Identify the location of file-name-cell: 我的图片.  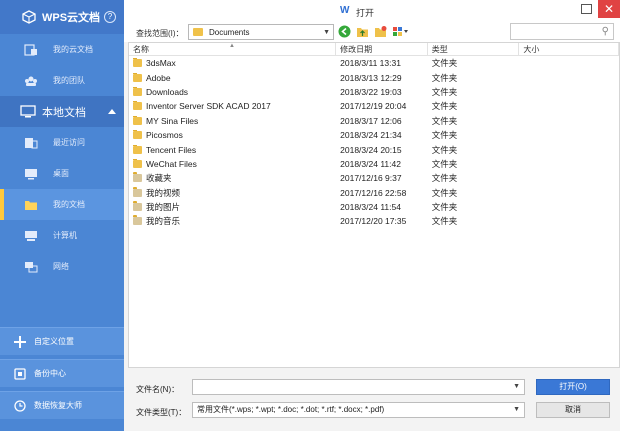
(232, 207).